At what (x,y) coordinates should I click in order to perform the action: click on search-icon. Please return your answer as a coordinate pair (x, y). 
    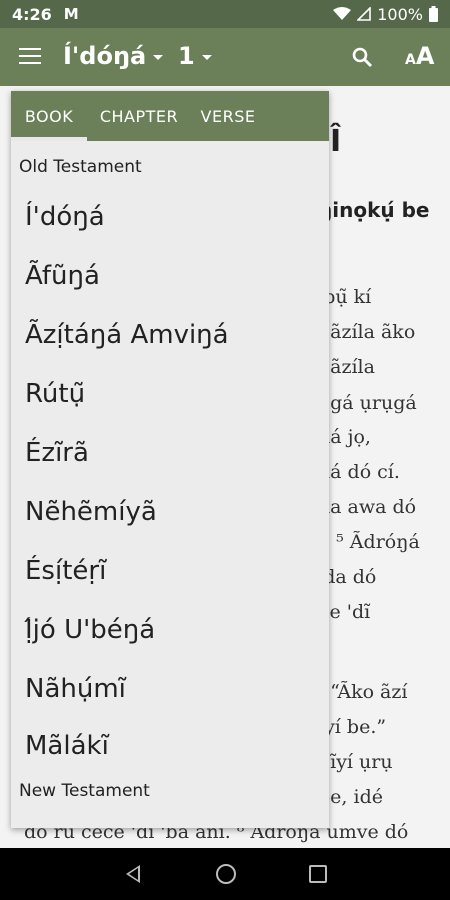
    Looking at the image, I should click on (362, 57).